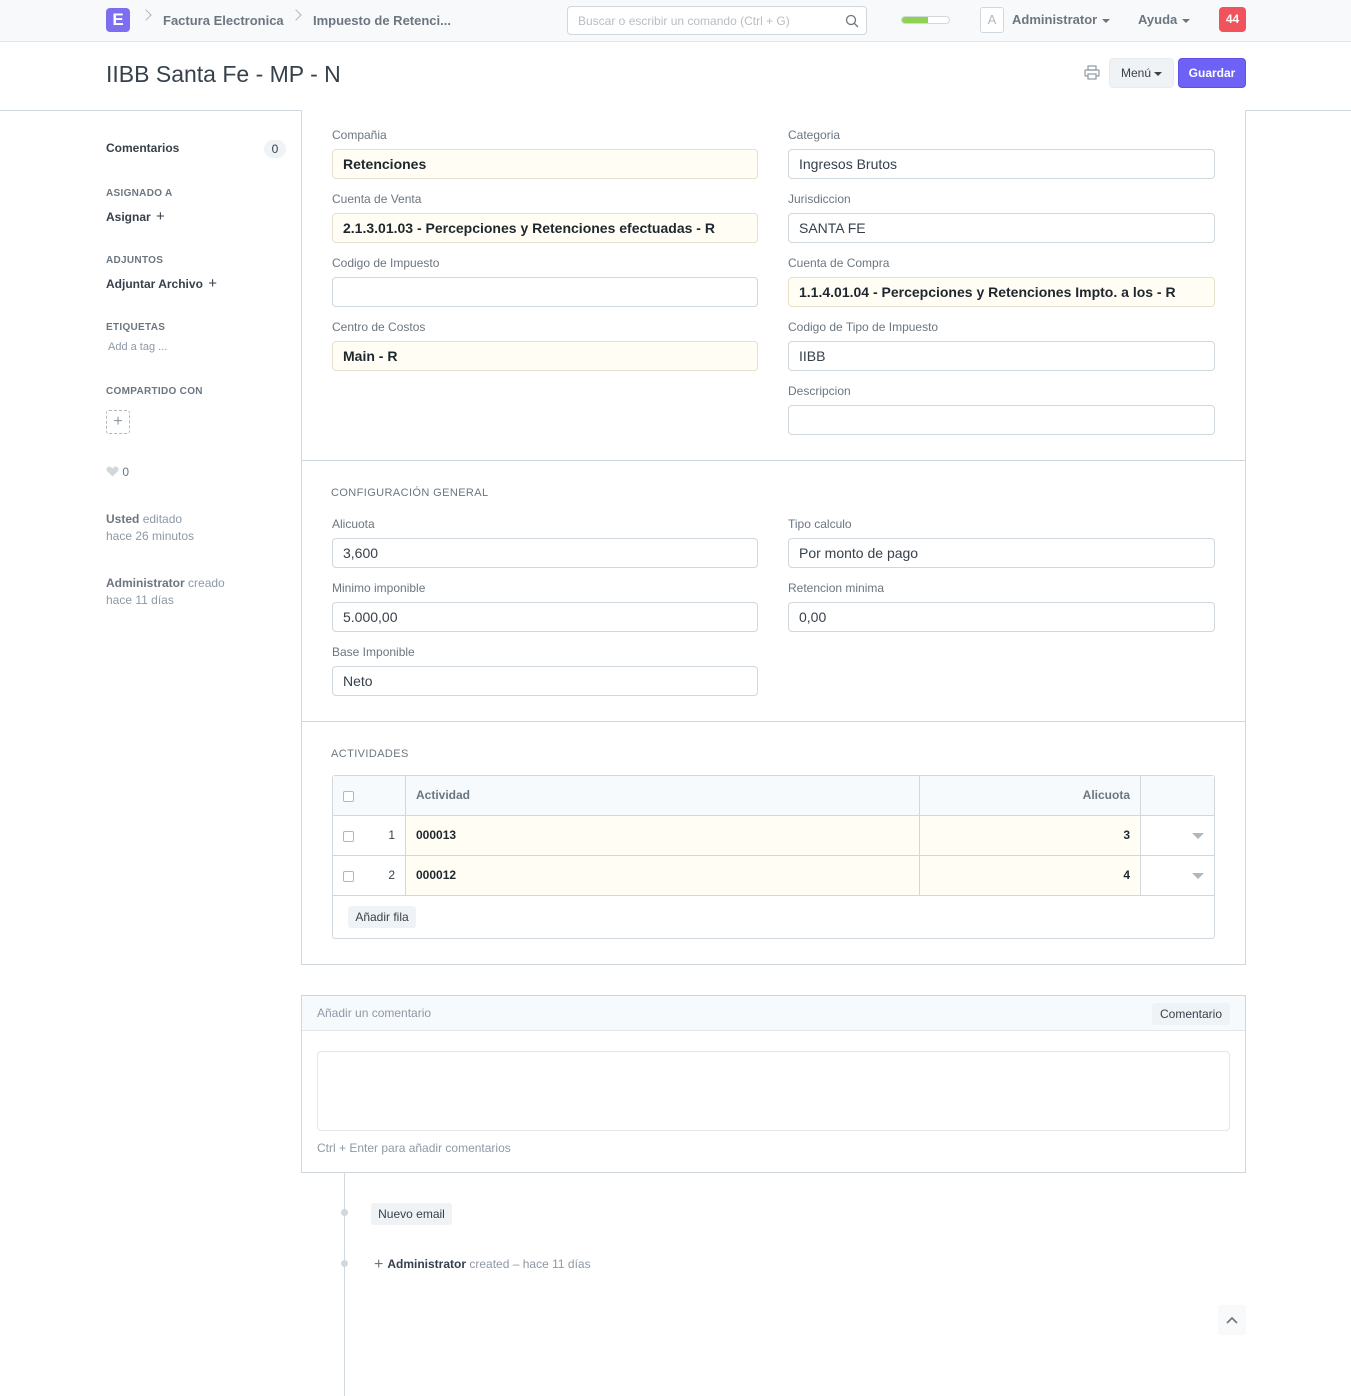  Describe the element at coordinates (545, 356) in the screenshot. I see `centro-costos-field: Main - R` at that location.